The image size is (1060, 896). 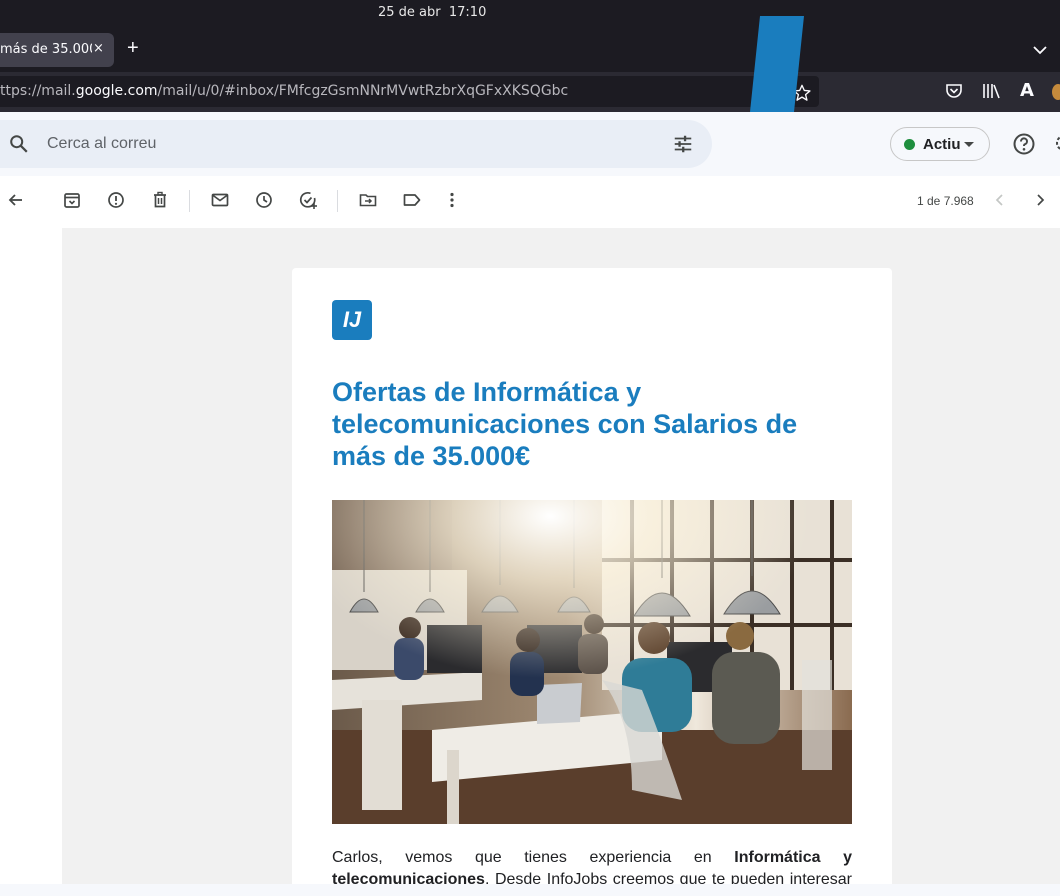 What do you see at coordinates (954, 91) in the screenshot?
I see `pocket-icon` at bounding box center [954, 91].